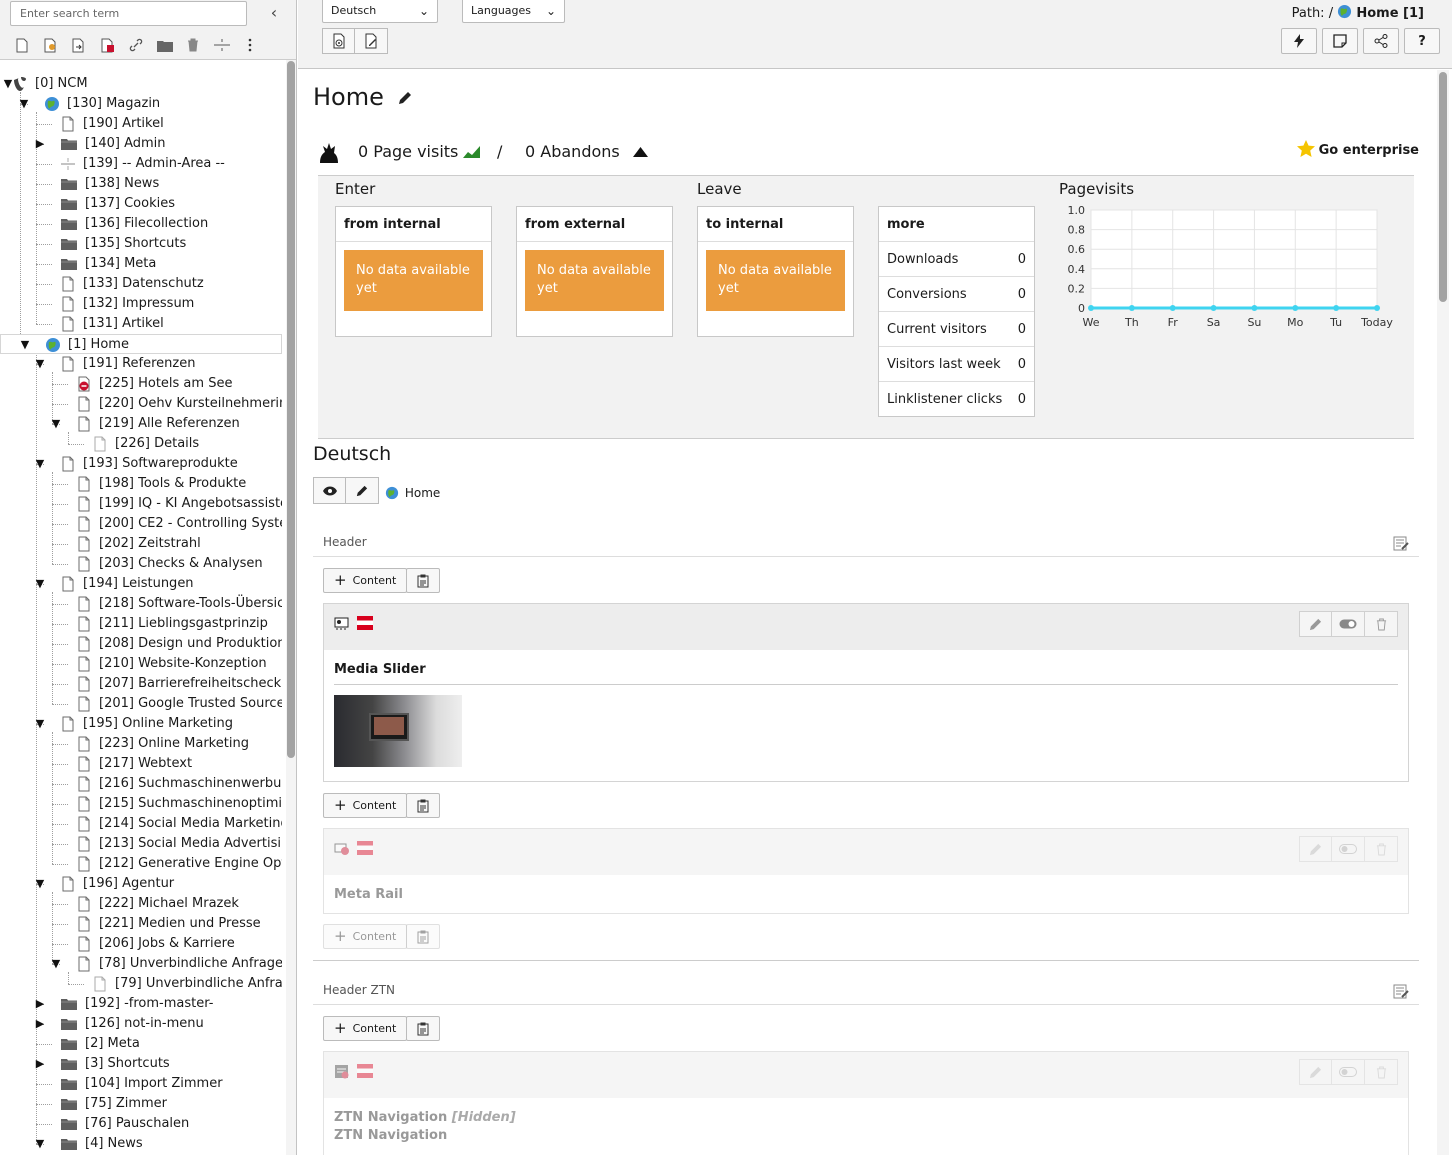 This screenshot has width=1452, height=1155. I want to click on tree-node: [200] CE2 - Controlling System, so click(141, 524).